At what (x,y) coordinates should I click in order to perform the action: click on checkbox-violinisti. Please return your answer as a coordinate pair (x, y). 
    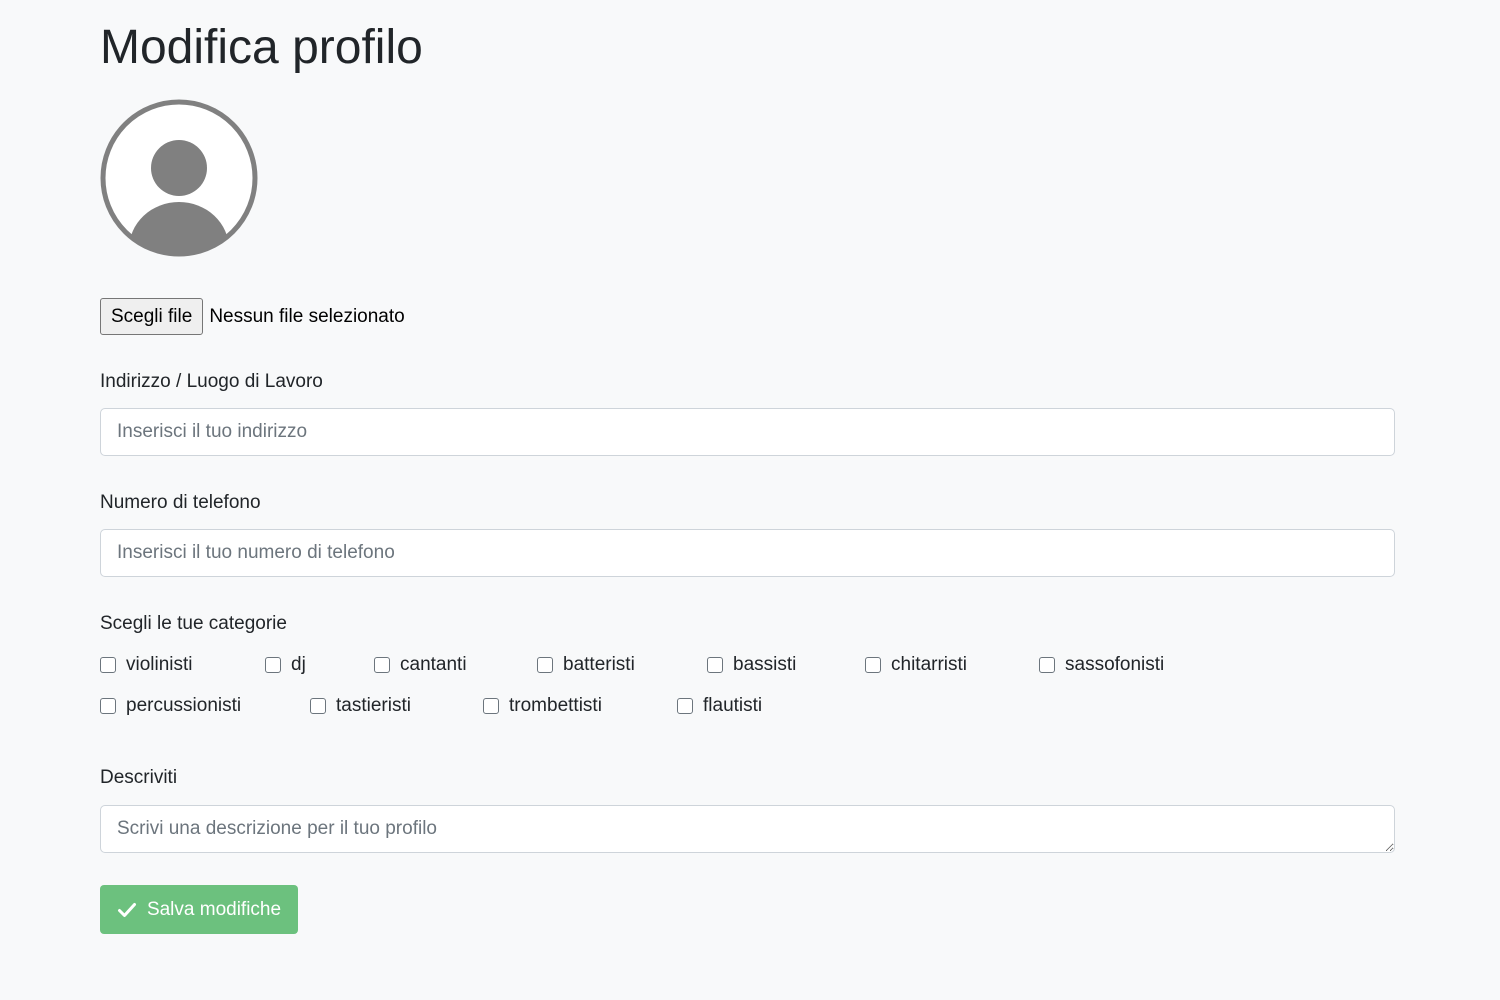
    Looking at the image, I should click on (108, 665).